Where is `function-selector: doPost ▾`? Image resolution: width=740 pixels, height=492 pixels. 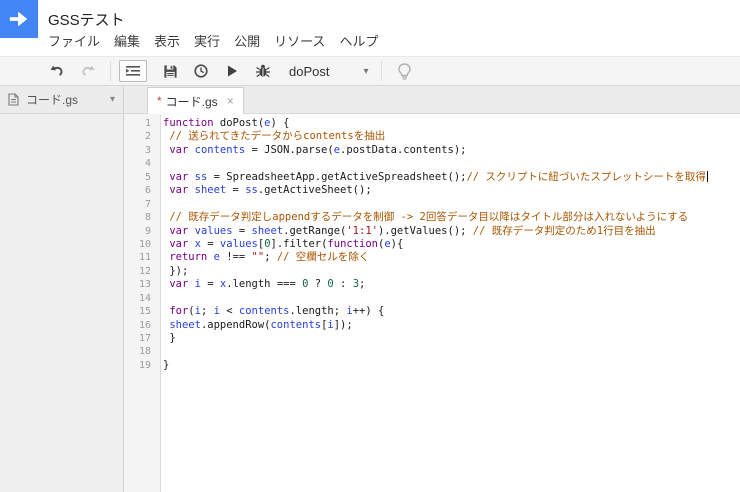 function-selector: doPost ▾ is located at coordinates (329, 71).